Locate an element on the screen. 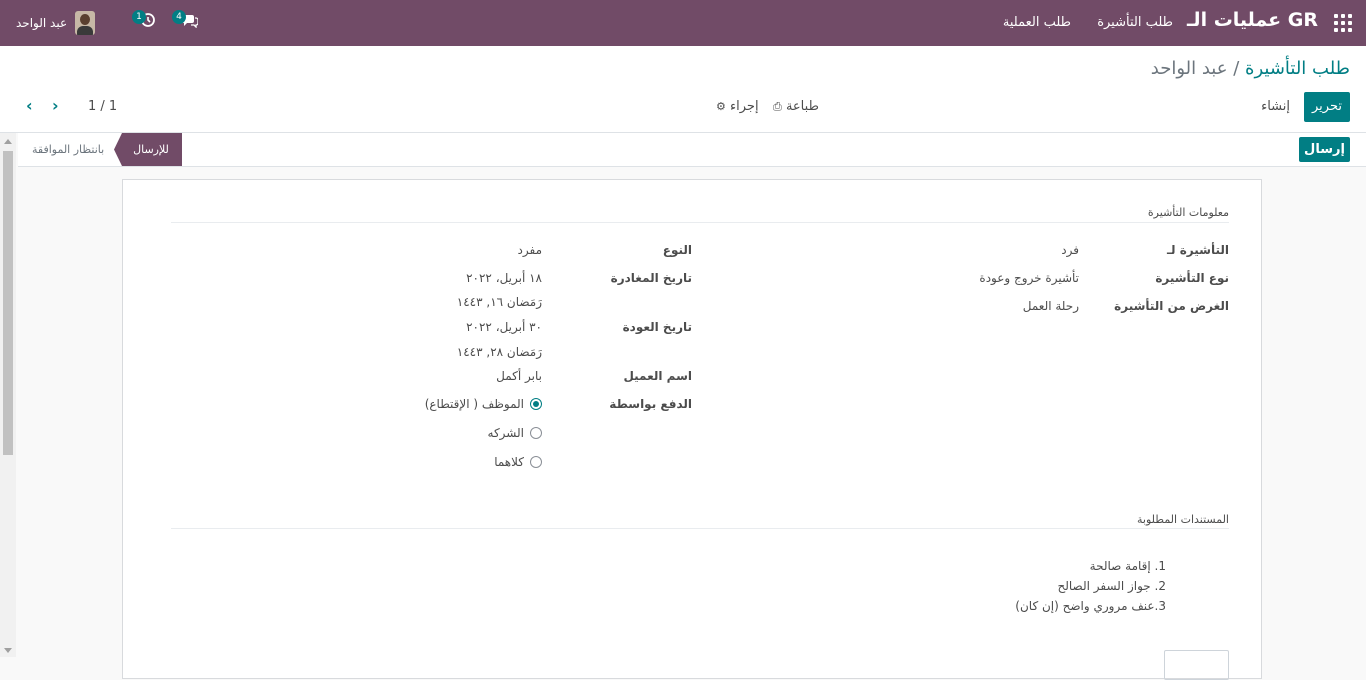 This screenshot has height=680, width=1366. status-bar: إرسال للإرسال بانتظار الموافقة is located at coordinates (692, 150).